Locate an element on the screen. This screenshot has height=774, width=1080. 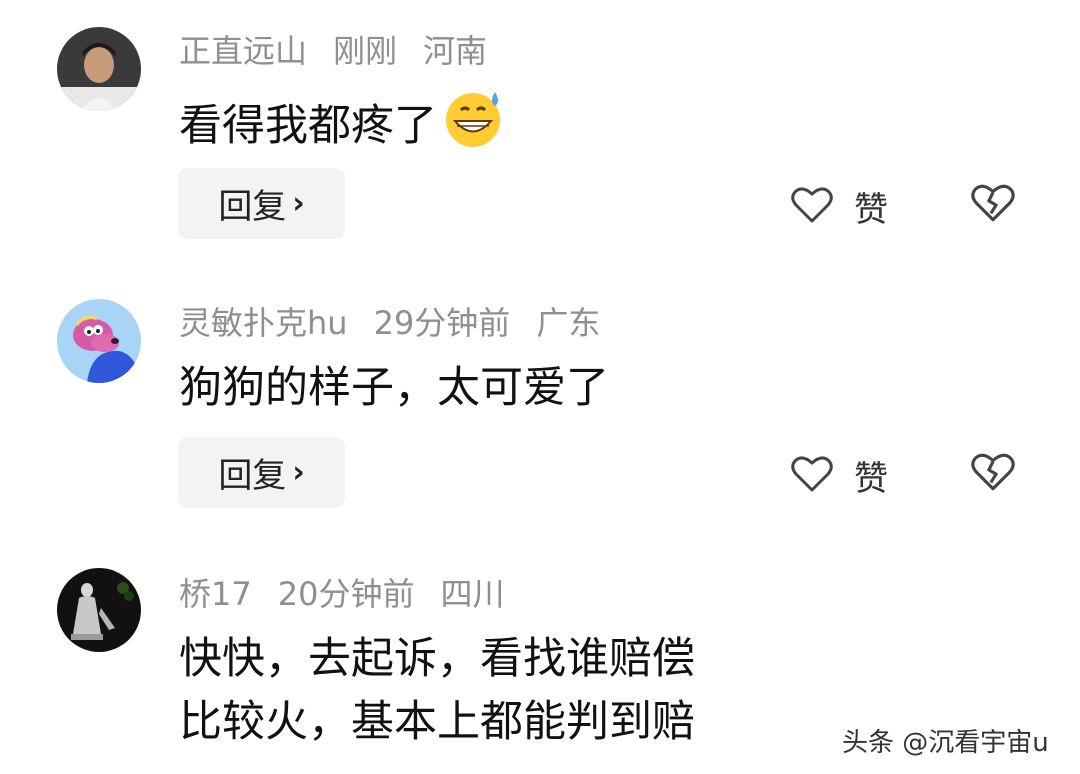
comment-text-line: 比较火，基本上都能判到赔 is located at coordinates (437, 722).